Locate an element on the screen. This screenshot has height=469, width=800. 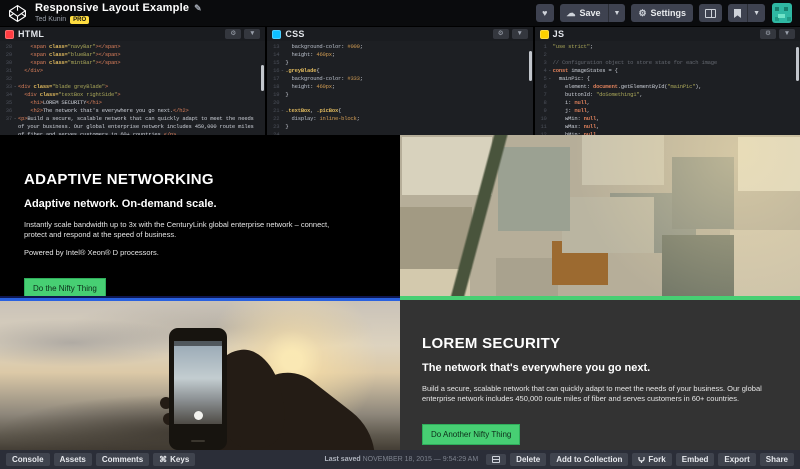
html-panel-header: HTML ⚙ ▼ is located at coordinates (133, 34).